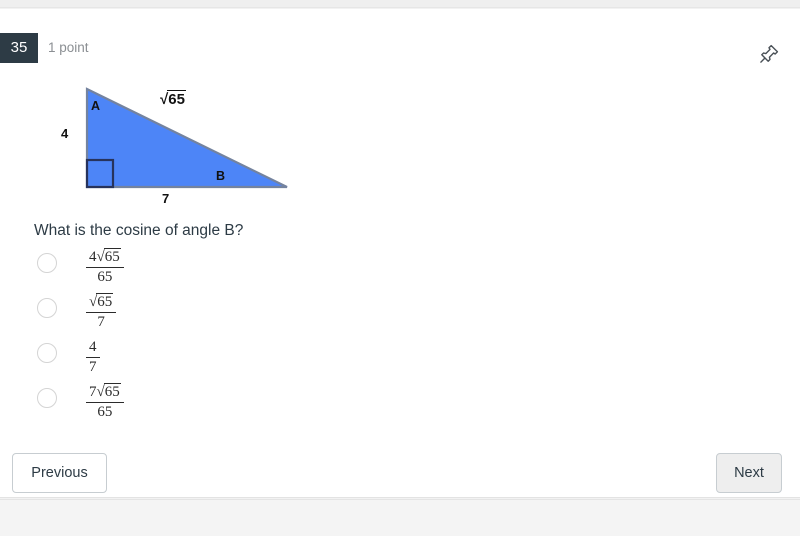  I want to click on question-points-label: 1 point, so click(68, 47).